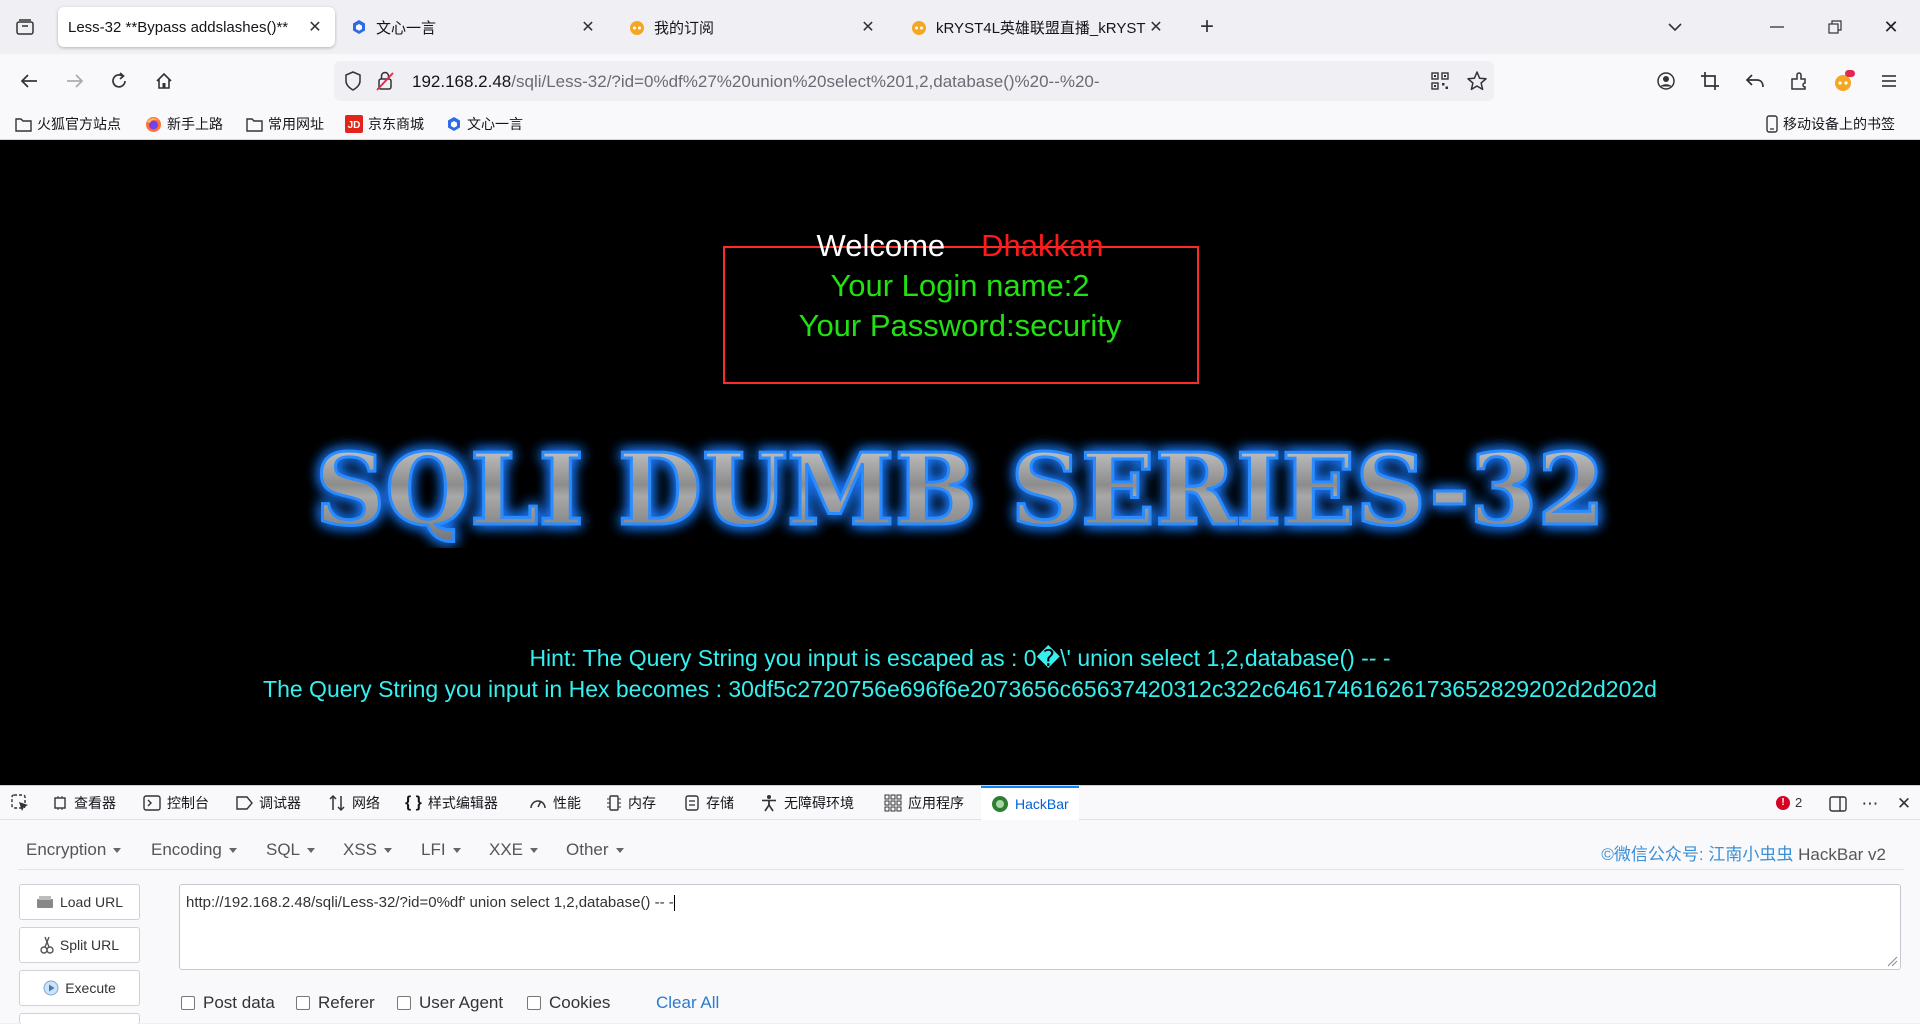 This screenshot has height=1024, width=1920. I want to click on tab-wenxin: 文心一言 ✕, so click(474, 27).